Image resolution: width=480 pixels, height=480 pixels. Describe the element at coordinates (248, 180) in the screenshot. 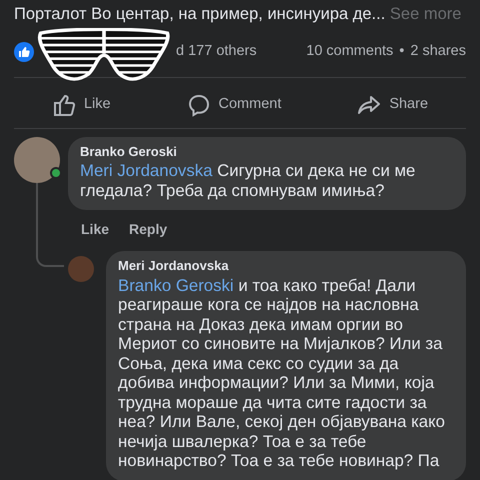

I see `comment-text: Meri Jordanovska Сигурна си дека не си ме гледала? Треба да спомнувам имиња?` at that location.